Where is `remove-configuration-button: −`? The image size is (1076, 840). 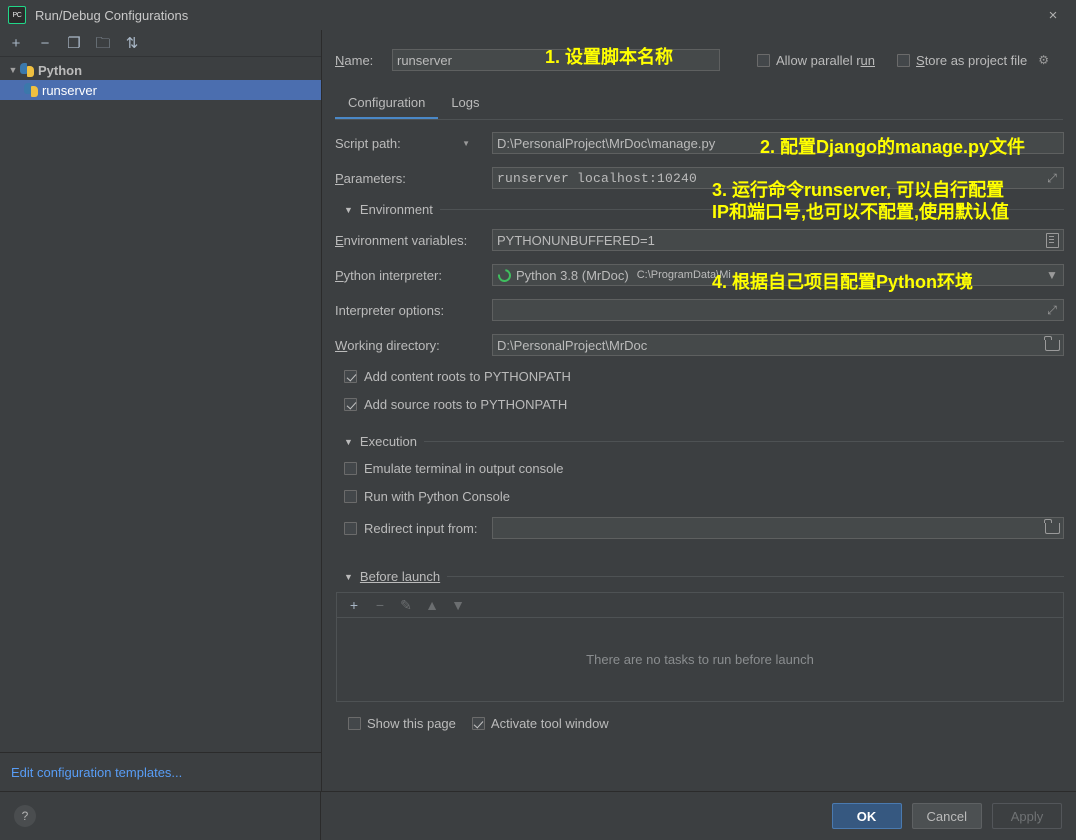 remove-configuration-button: − is located at coordinates (45, 43).